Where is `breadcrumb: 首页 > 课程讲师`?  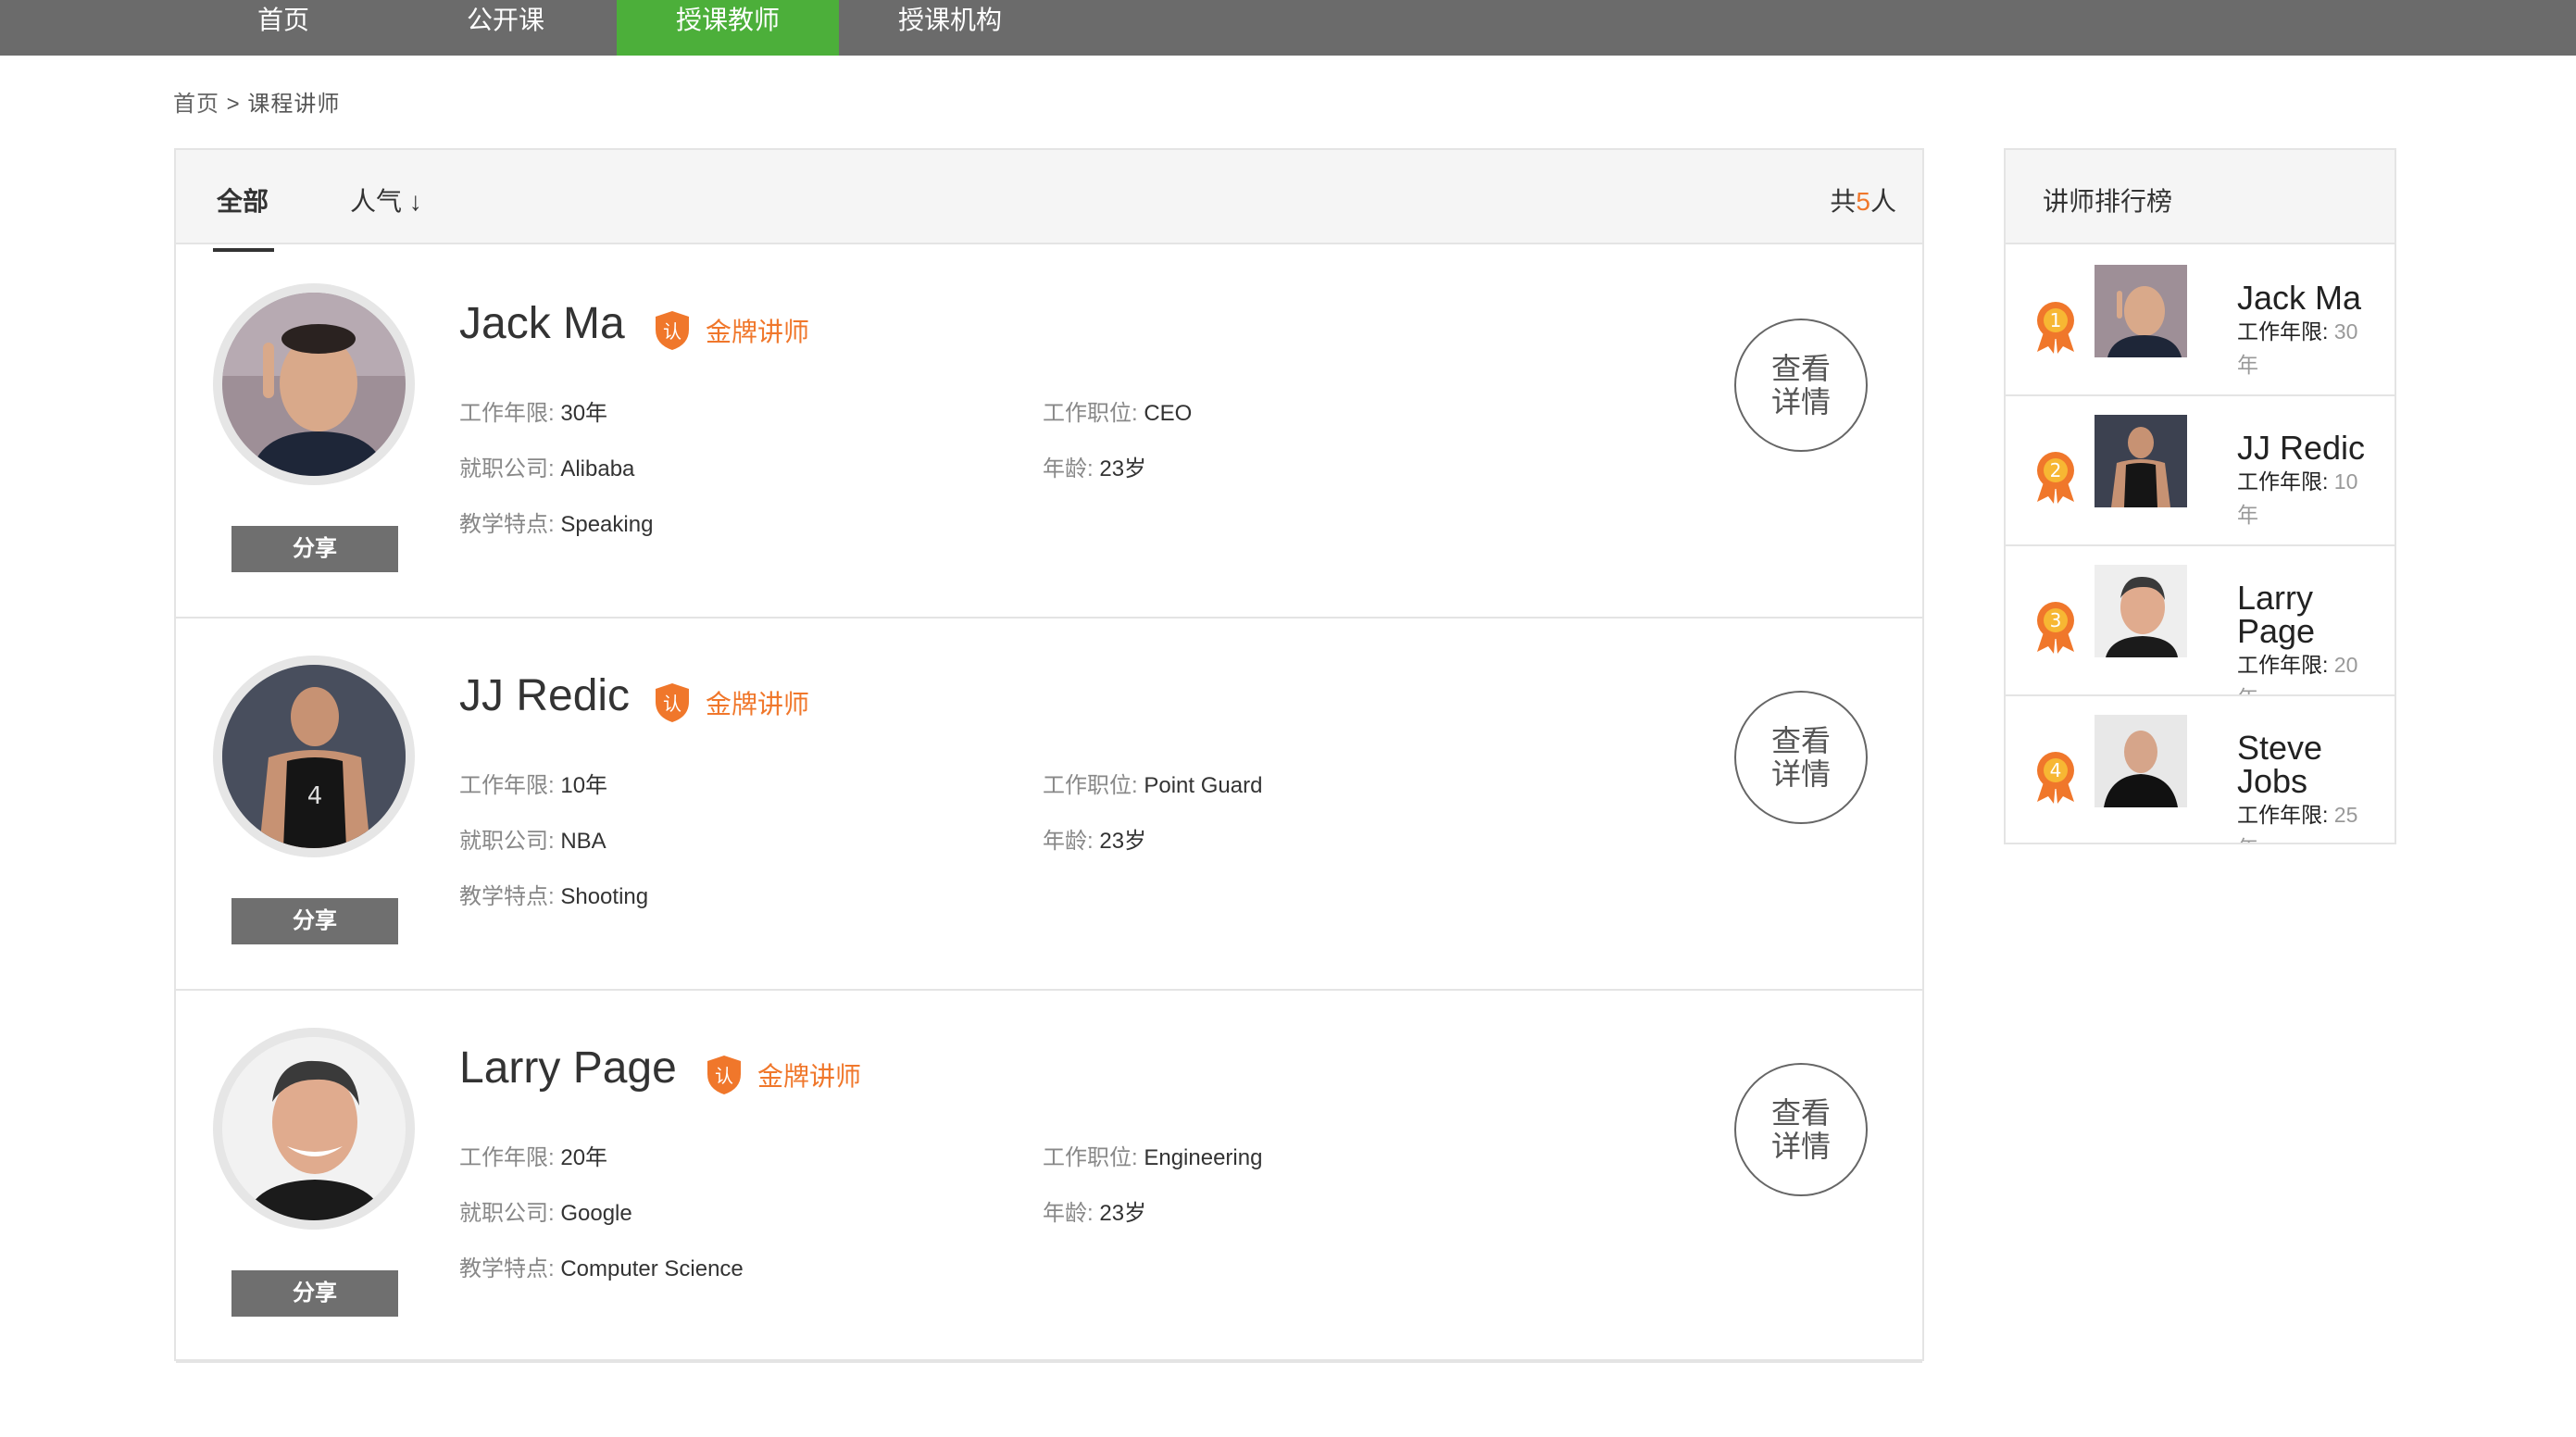
breadcrumb: 首页 > 课程讲师 is located at coordinates (256, 102).